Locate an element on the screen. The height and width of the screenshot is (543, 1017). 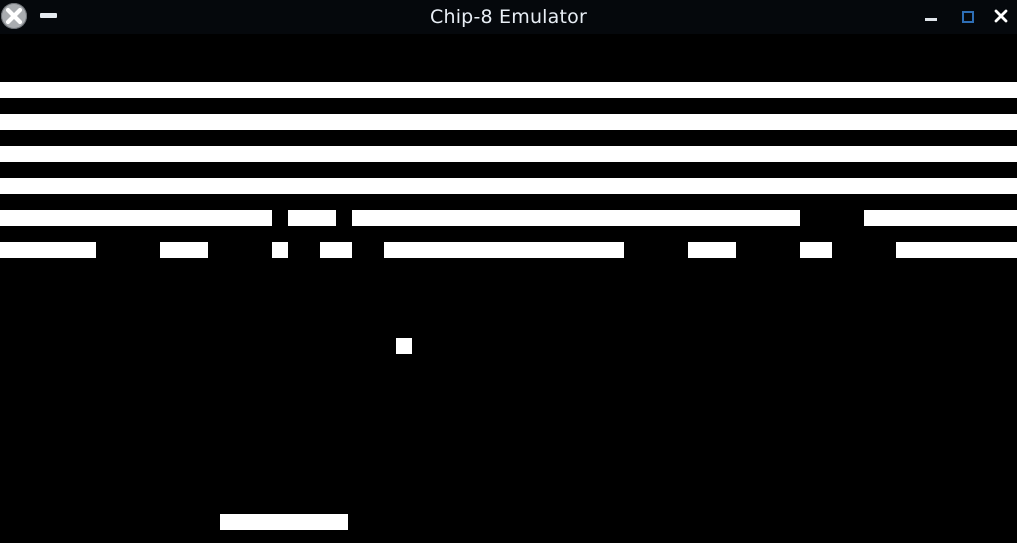
titlebar: Chip-8 Emulator is located at coordinates (508, 17).